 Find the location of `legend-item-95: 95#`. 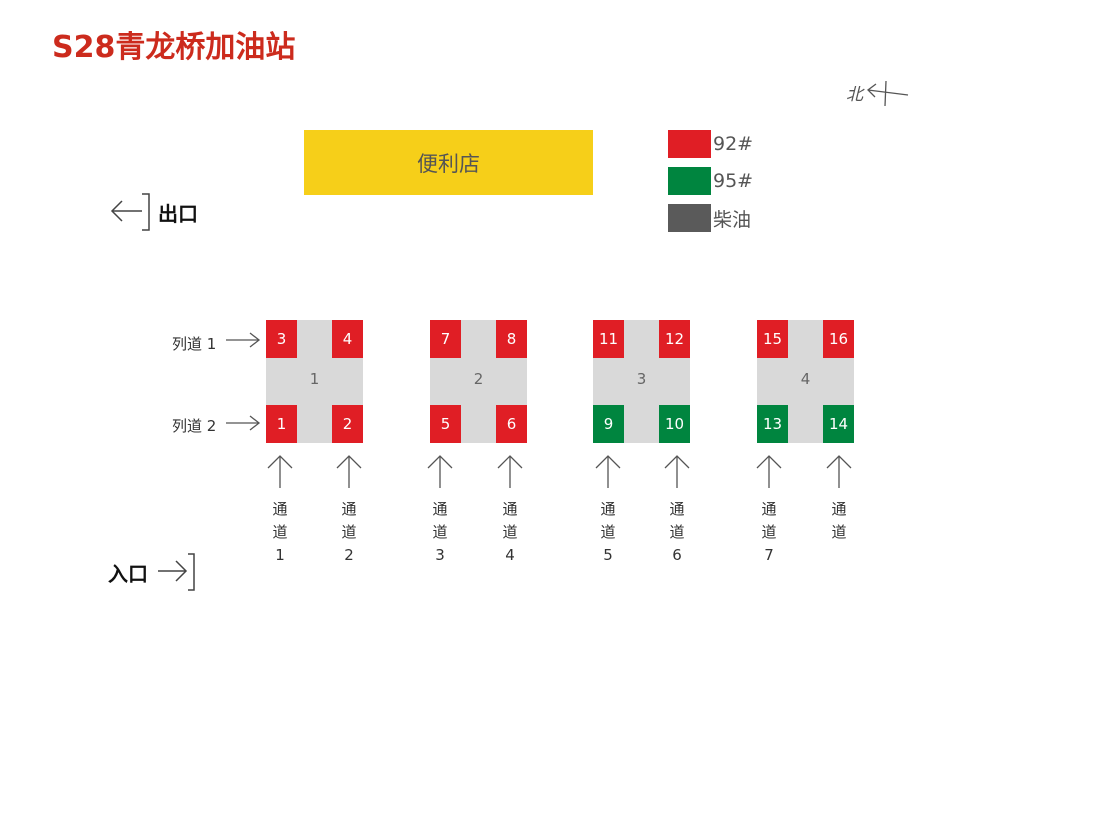

legend-item-95: 95# is located at coordinates (710, 181).